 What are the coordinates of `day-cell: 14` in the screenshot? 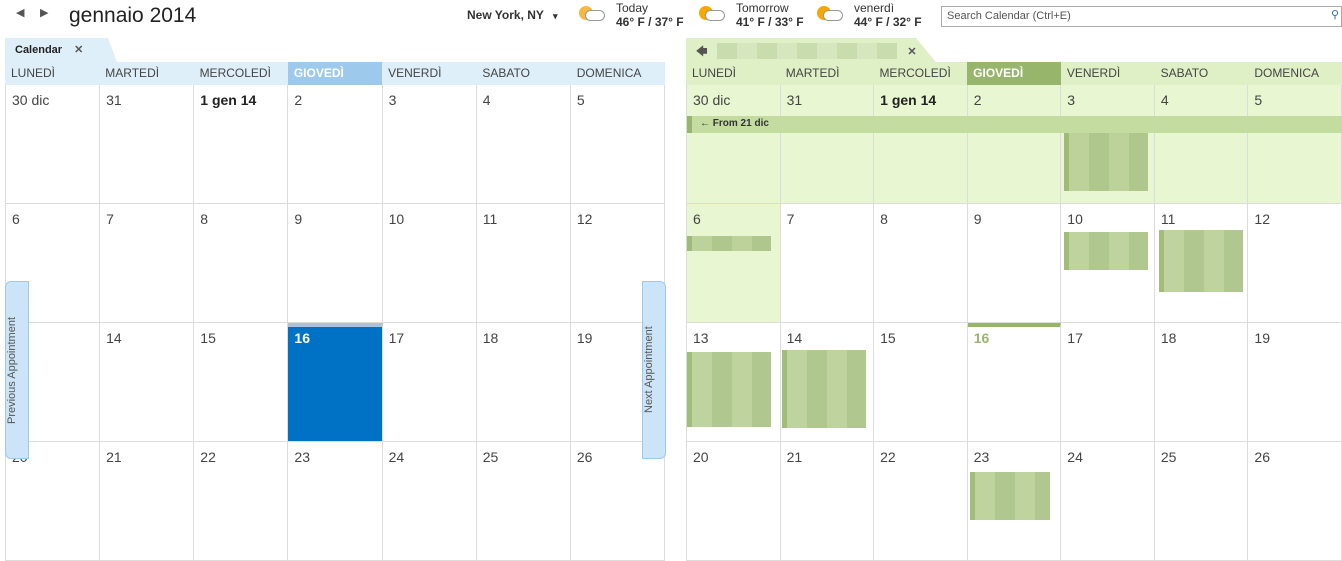 It's located at (147, 382).